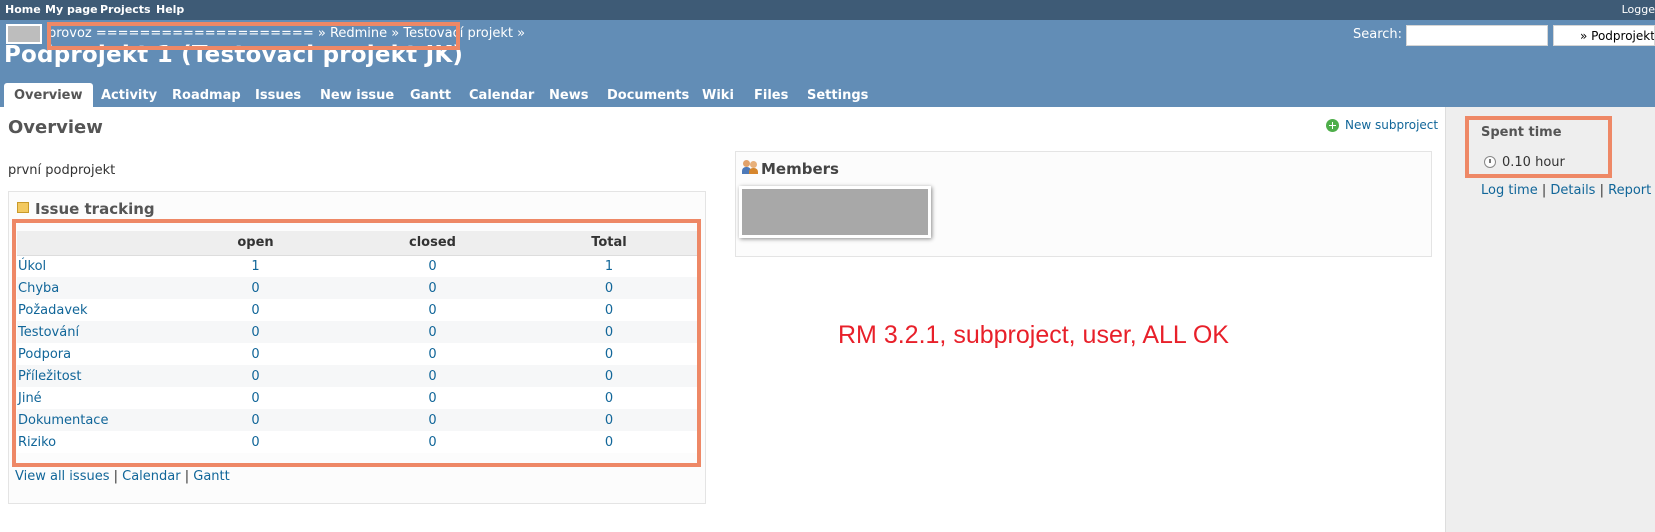  Describe the element at coordinates (837, 95) in the screenshot. I see `tab-settings: Settings` at that location.